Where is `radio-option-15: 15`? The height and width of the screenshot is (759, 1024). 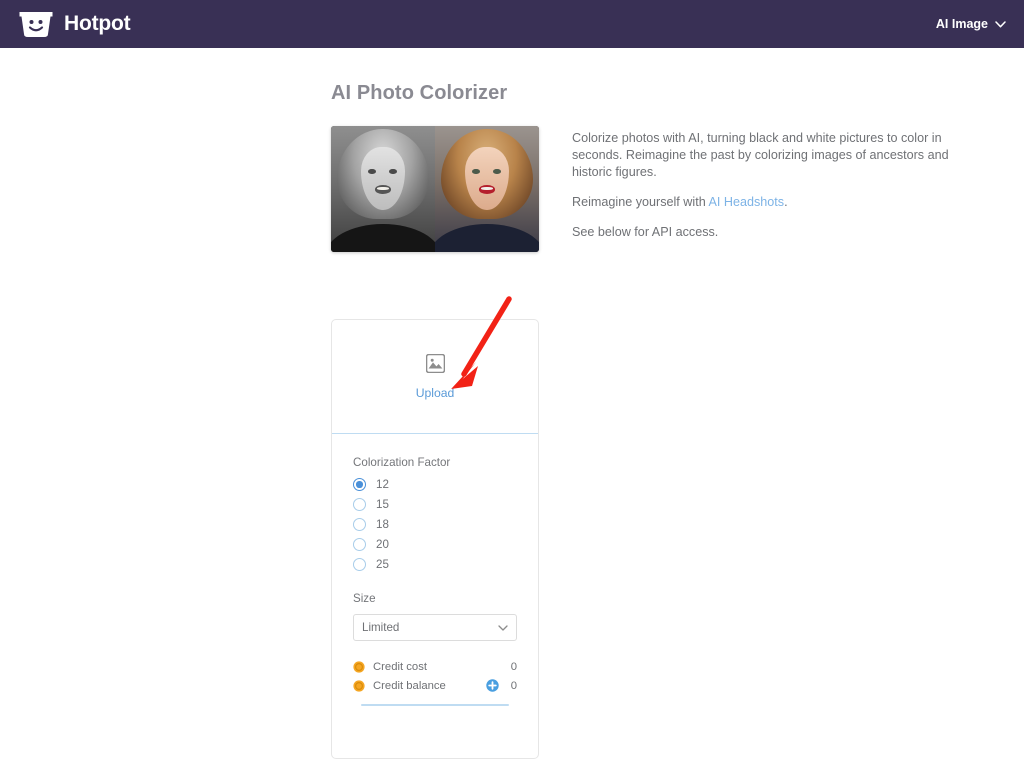
radio-option-15: 15 is located at coordinates (435, 504).